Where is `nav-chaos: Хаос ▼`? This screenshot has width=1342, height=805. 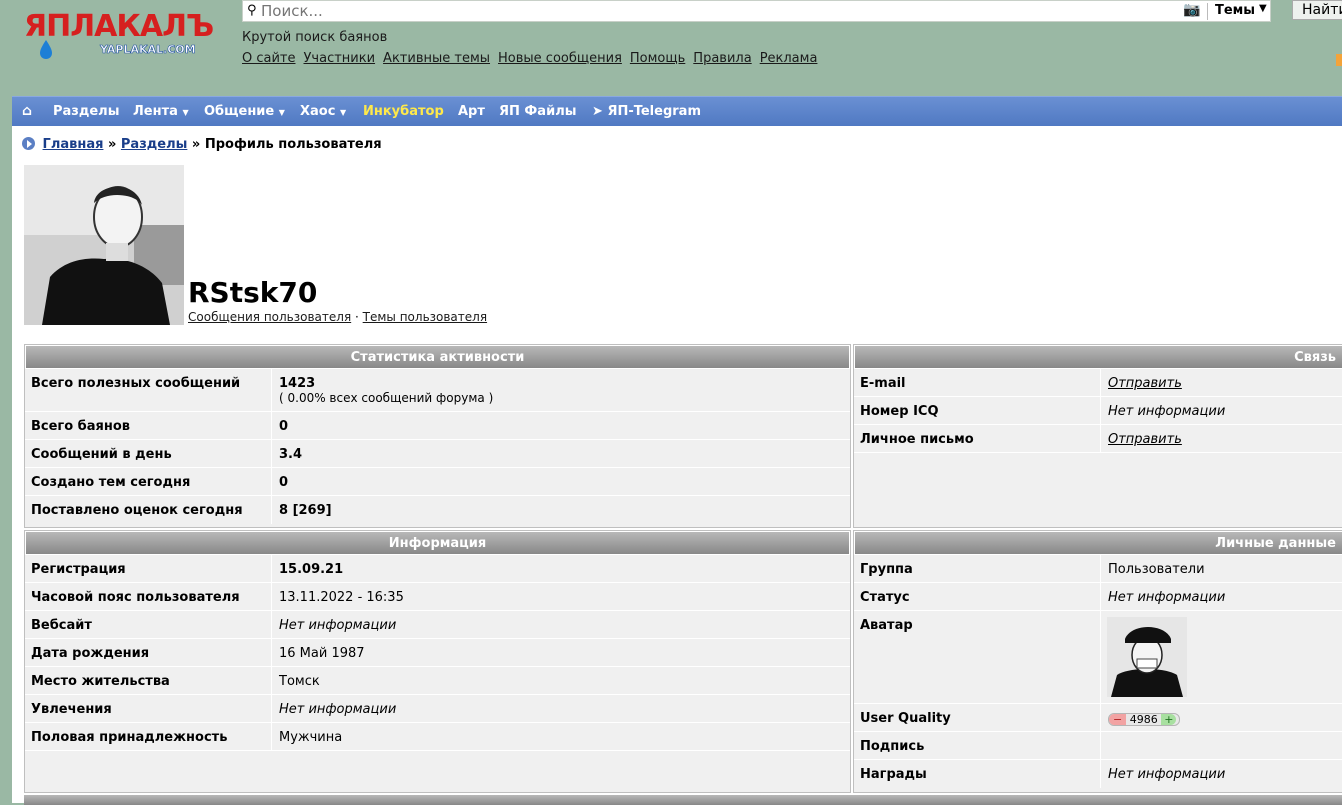 nav-chaos: Хаос ▼ is located at coordinates (323, 111).